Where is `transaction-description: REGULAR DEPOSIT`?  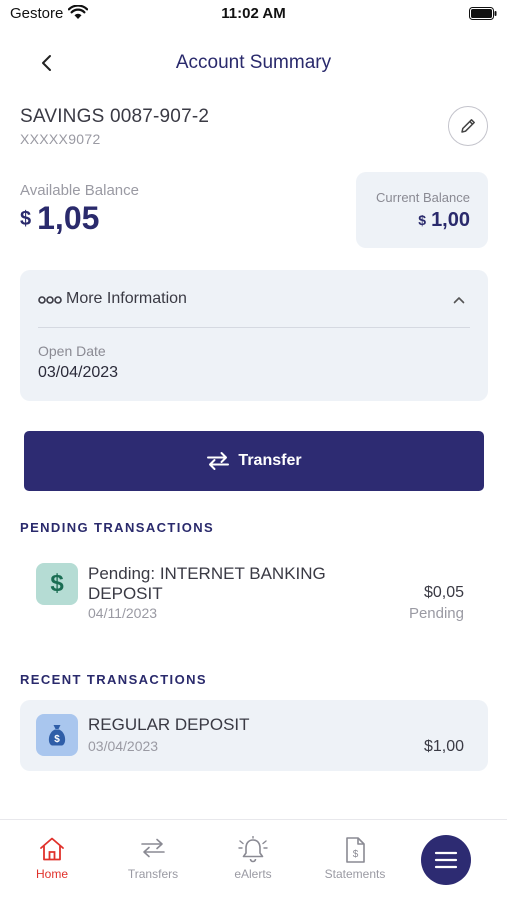 transaction-description: REGULAR DEPOSIT is located at coordinates (169, 724).